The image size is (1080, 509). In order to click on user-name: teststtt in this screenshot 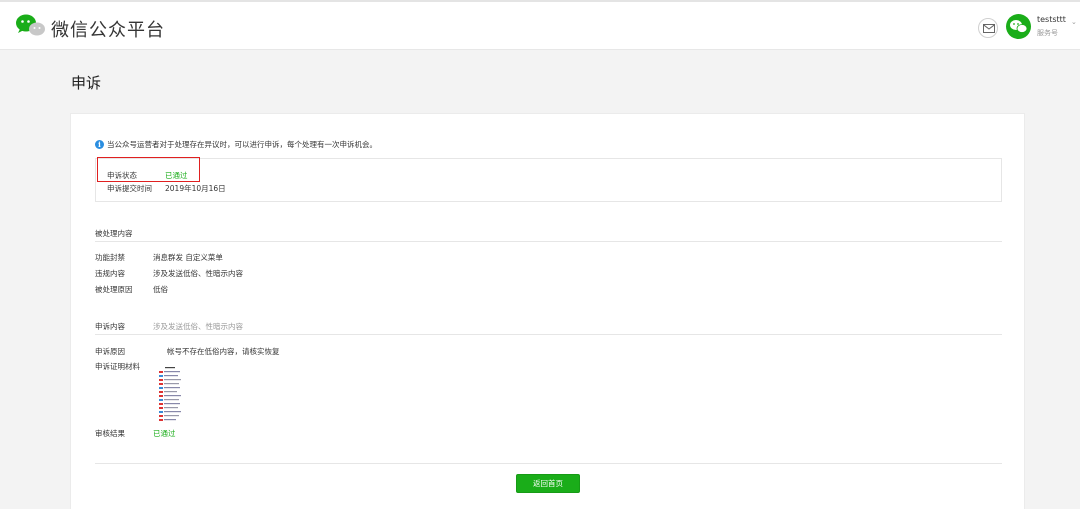, I will do `click(1051, 19)`.